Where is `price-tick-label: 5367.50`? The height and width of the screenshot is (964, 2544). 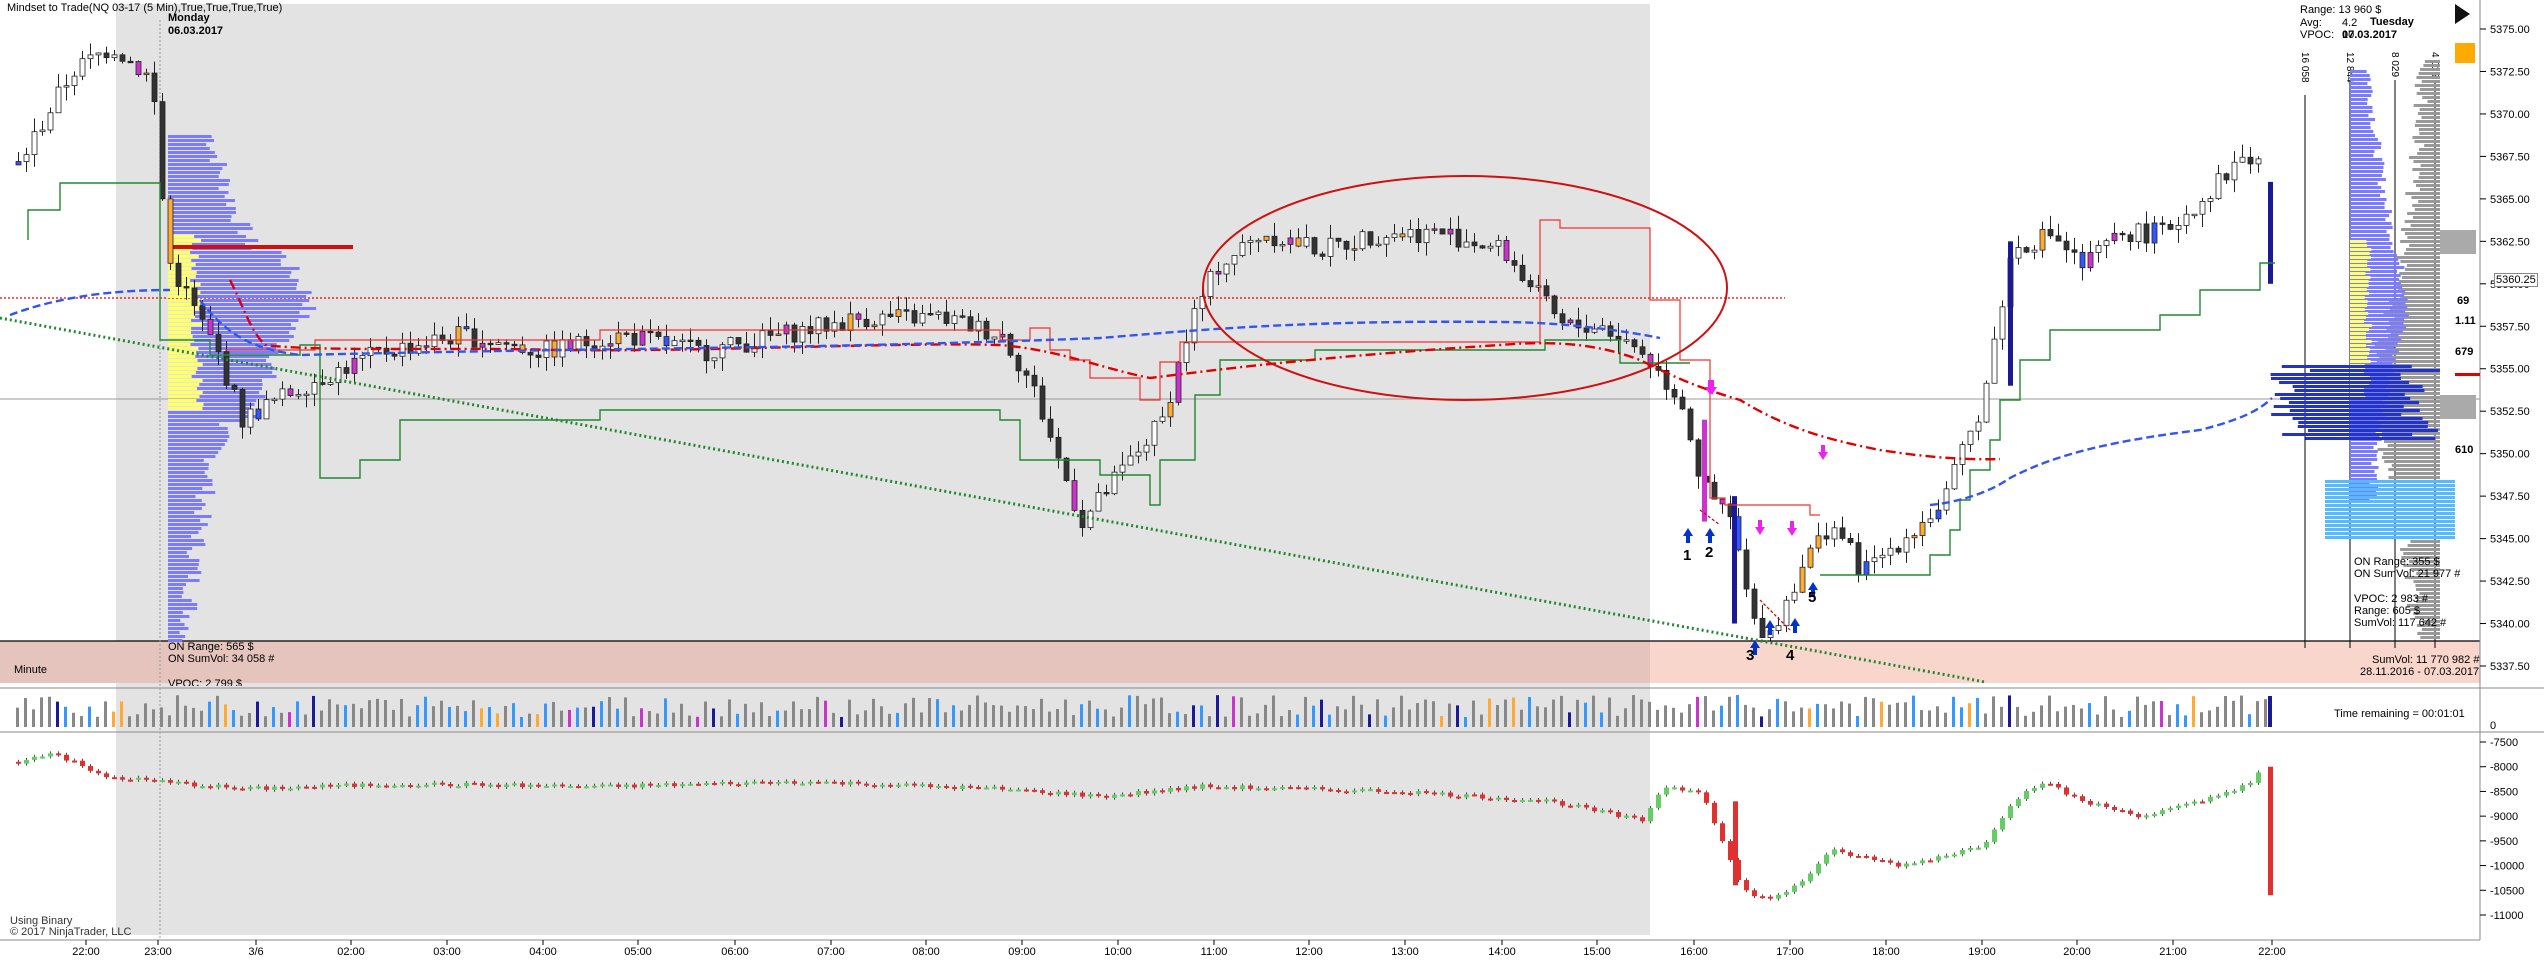
price-tick-label: 5367.50 is located at coordinates (2510, 157).